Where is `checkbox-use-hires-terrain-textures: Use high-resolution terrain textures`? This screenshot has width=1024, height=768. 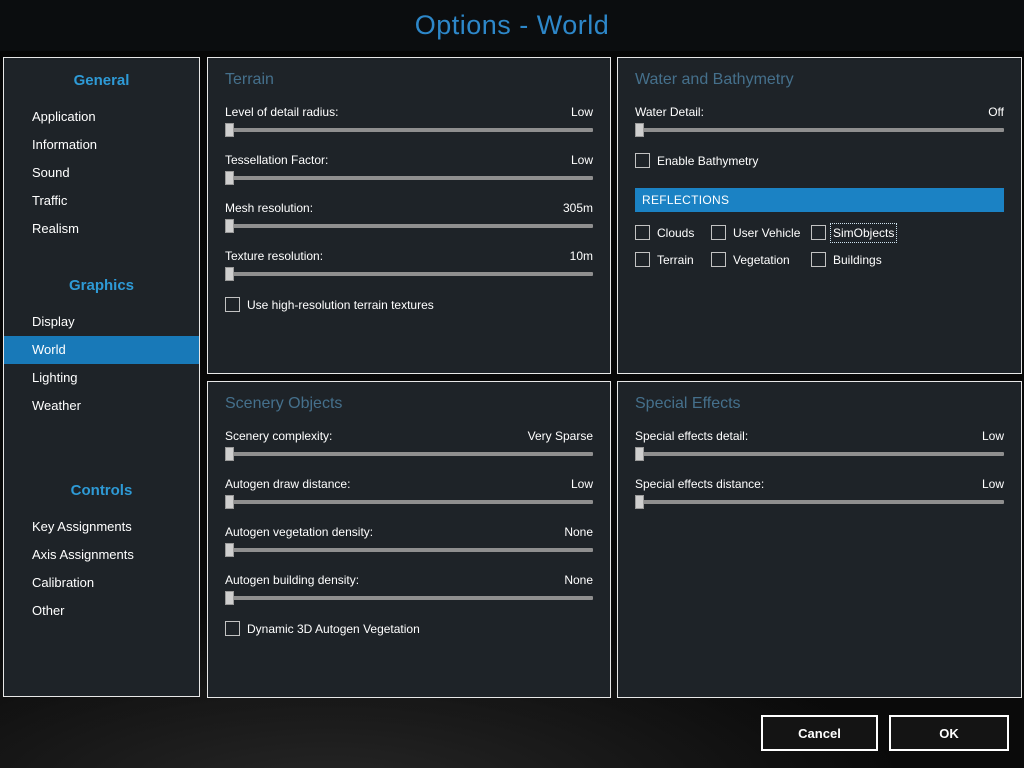
checkbox-use-hires-terrain-textures: Use high-resolution terrain textures is located at coordinates (329, 304).